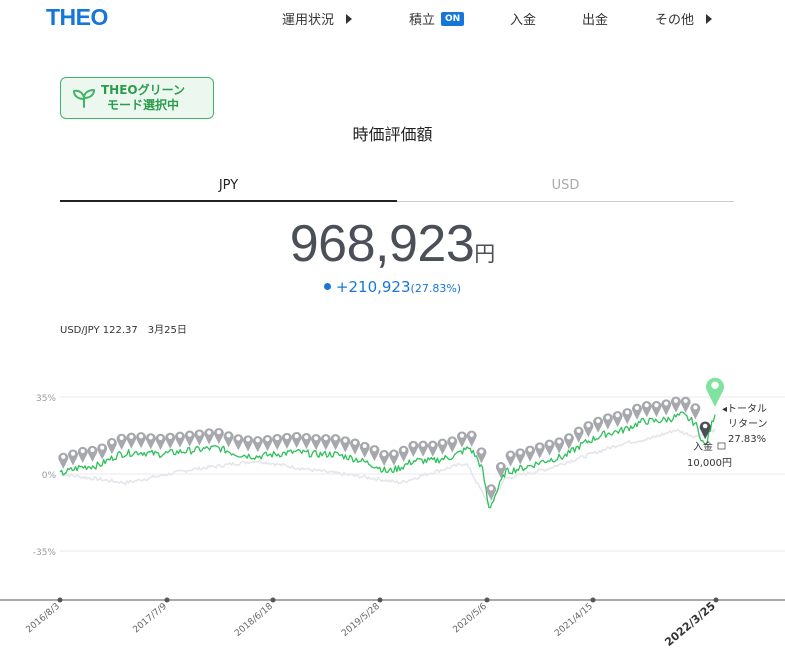  Describe the element at coordinates (684, 18) in the screenshot. I see `nav-other: その他` at that location.